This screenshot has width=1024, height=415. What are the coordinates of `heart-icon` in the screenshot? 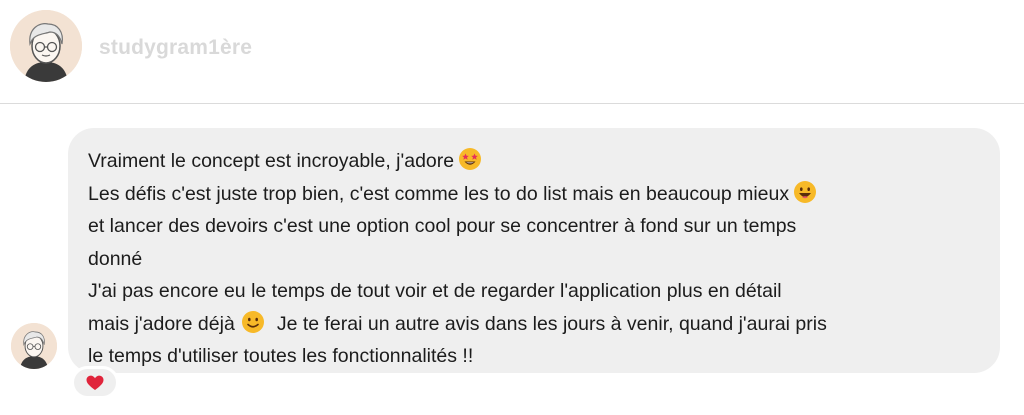 It's located at (95, 382).